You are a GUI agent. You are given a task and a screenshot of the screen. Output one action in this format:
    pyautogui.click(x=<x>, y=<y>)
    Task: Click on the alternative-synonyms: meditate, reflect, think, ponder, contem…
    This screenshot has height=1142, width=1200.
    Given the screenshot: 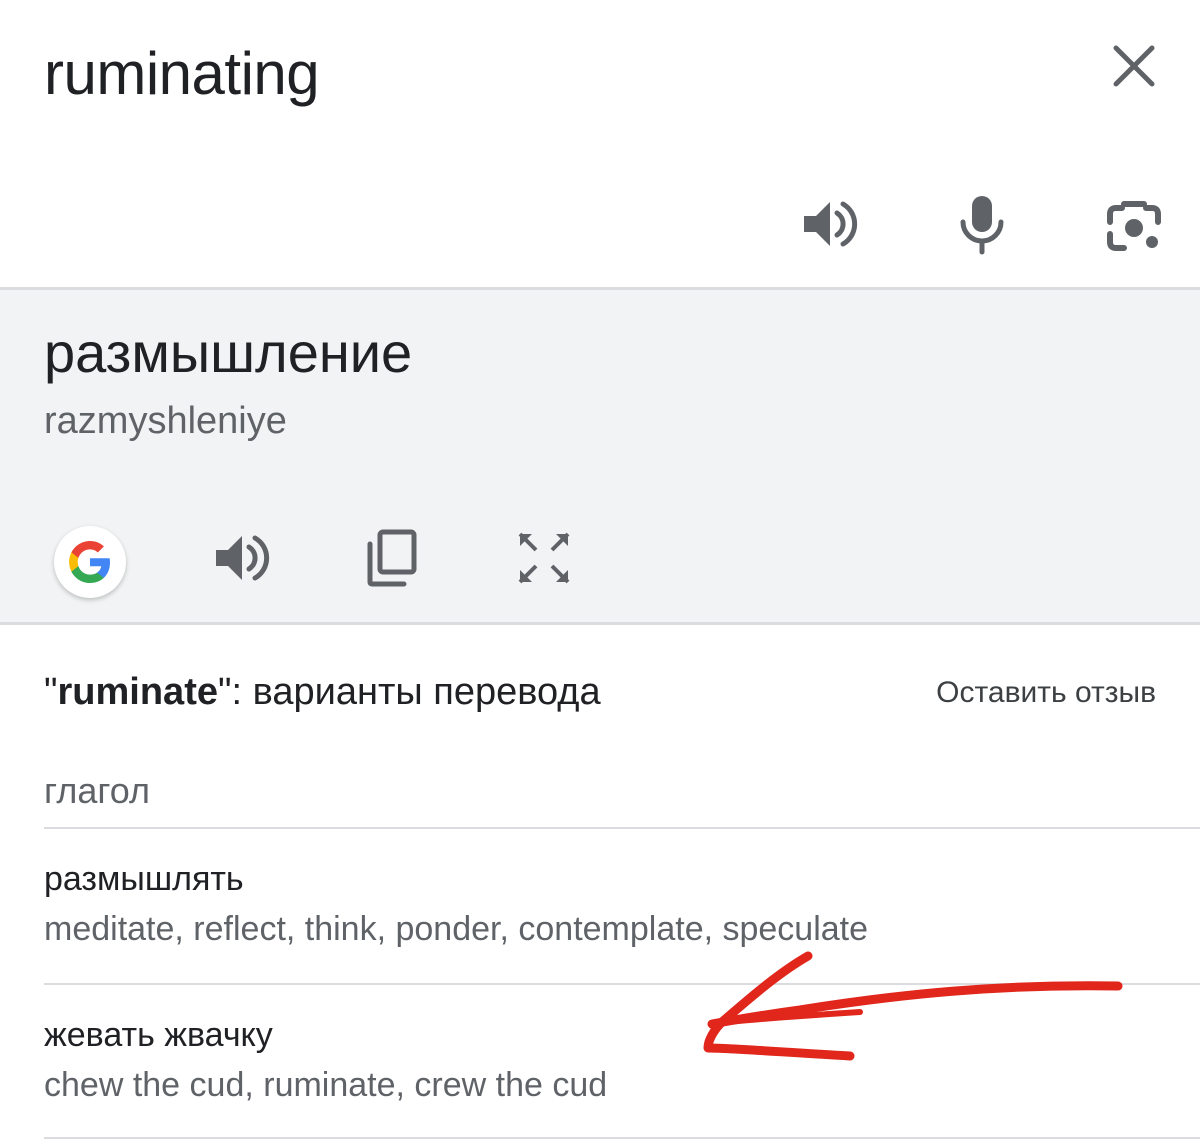 What is the action you would take?
    pyautogui.click(x=456, y=929)
    